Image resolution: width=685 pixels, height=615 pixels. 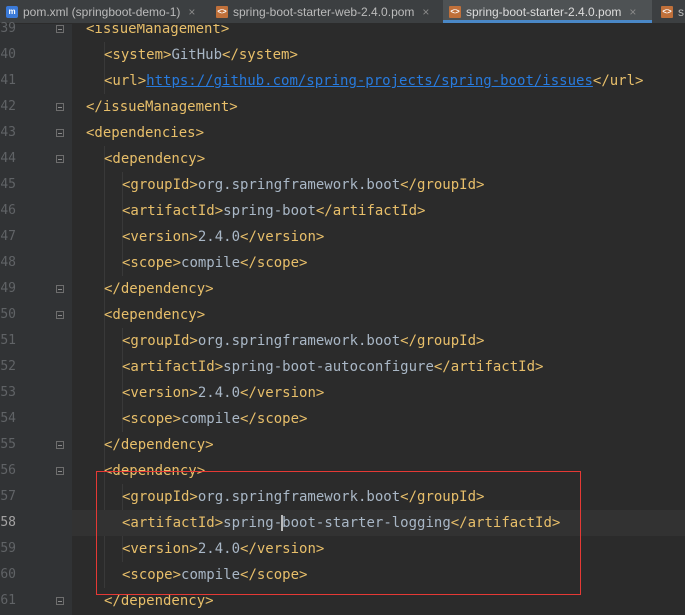 What do you see at coordinates (145, 133) in the screenshot?
I see `xml-tag: <dependencies>` at bounding box center [145, 133].